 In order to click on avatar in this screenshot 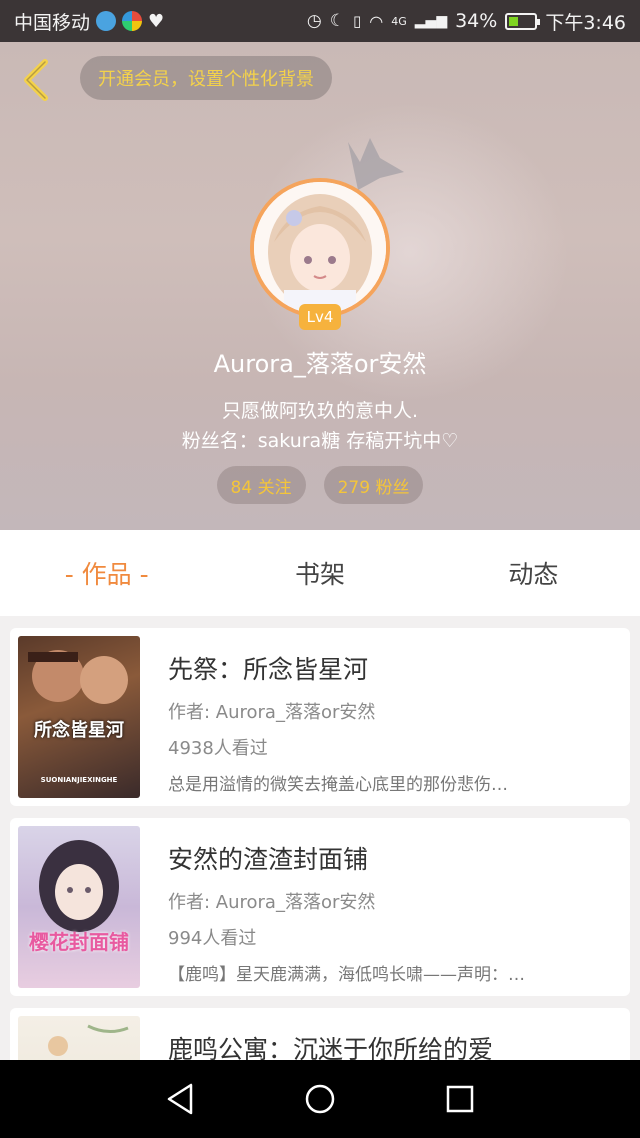, I will do `click(320, 248)`.